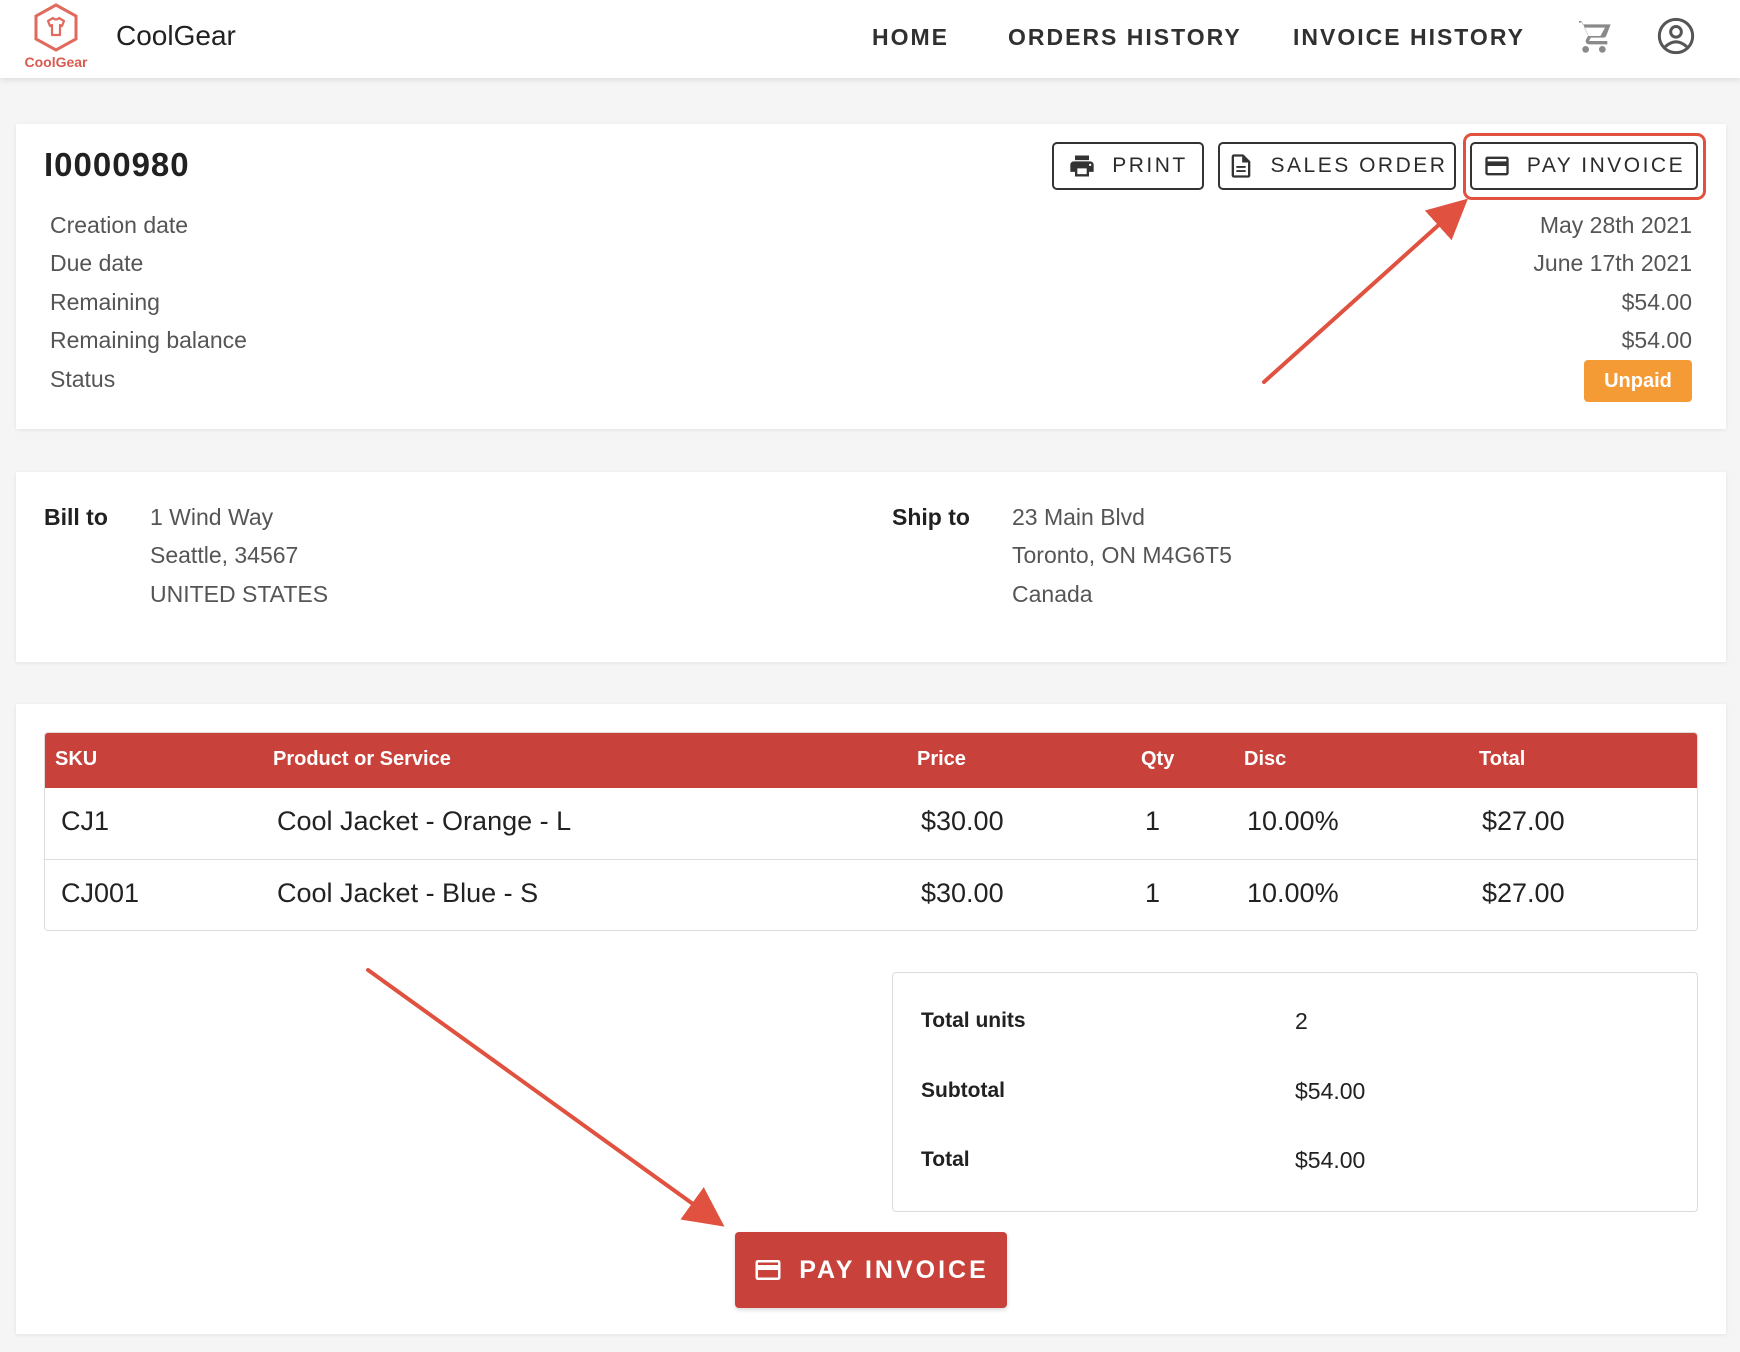  Describe the element at coordinates (1502, 759) in the screenshot. I see `column-header-total: Total` at that location.